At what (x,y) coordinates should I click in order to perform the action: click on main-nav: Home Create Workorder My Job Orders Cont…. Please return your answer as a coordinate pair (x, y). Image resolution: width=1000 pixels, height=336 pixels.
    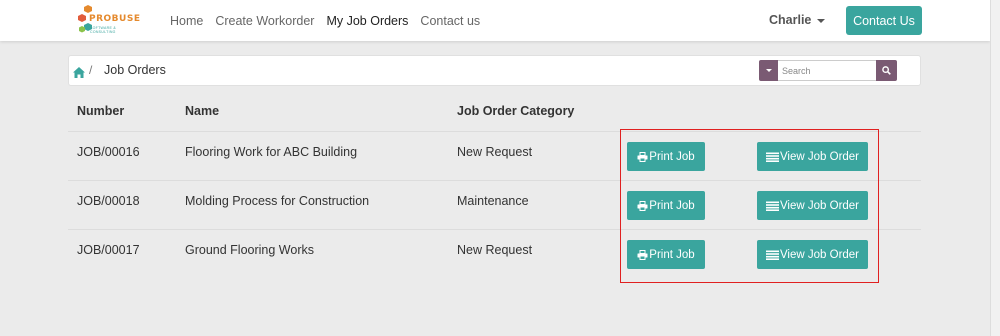
    Looking at the image, I should click on (331, 20).